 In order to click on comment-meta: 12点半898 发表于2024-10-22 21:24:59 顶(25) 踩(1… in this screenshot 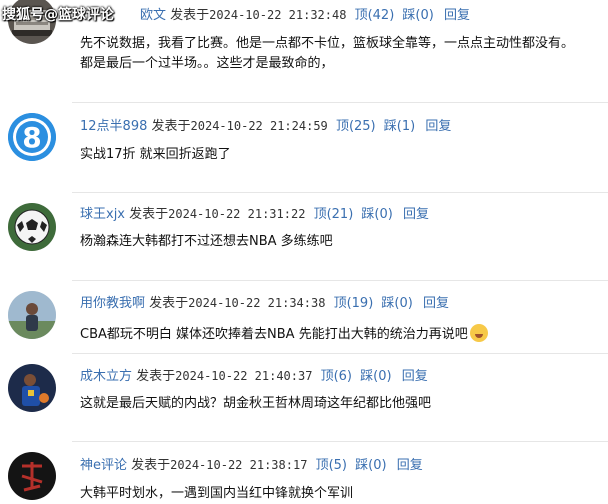, I will do `click(265, 126)`.